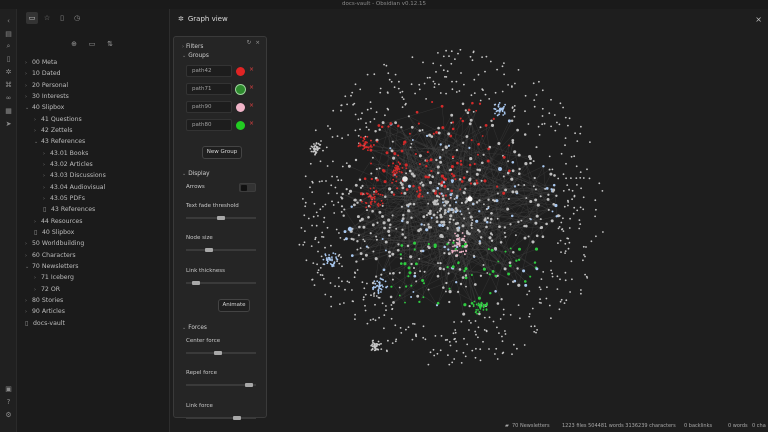 This screenshot has width=768, height=432. What do you see at coordinates (251, 105) in the screenshot?
I see `remove-group-icon: ×` at bounding box center [251, 105].